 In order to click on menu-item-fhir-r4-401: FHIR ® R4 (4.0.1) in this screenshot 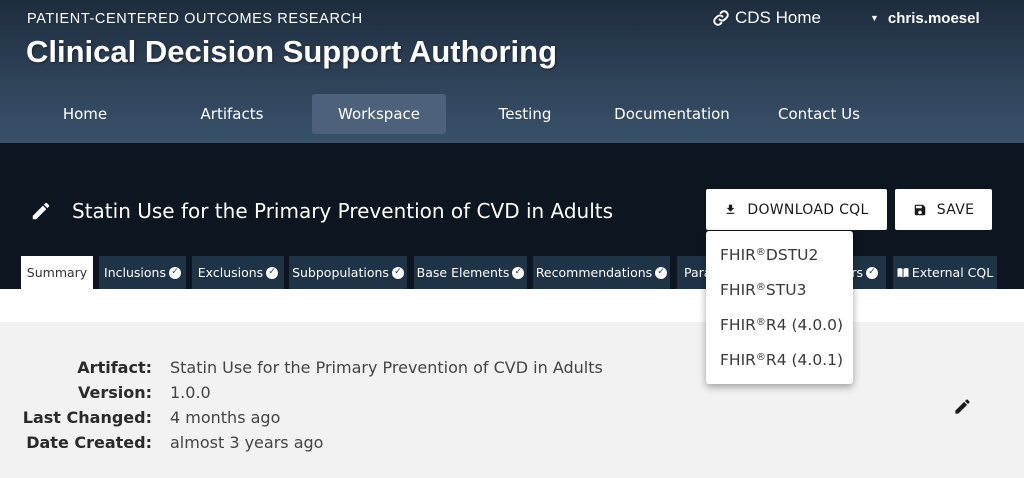, I will do `click(779, 359)`.